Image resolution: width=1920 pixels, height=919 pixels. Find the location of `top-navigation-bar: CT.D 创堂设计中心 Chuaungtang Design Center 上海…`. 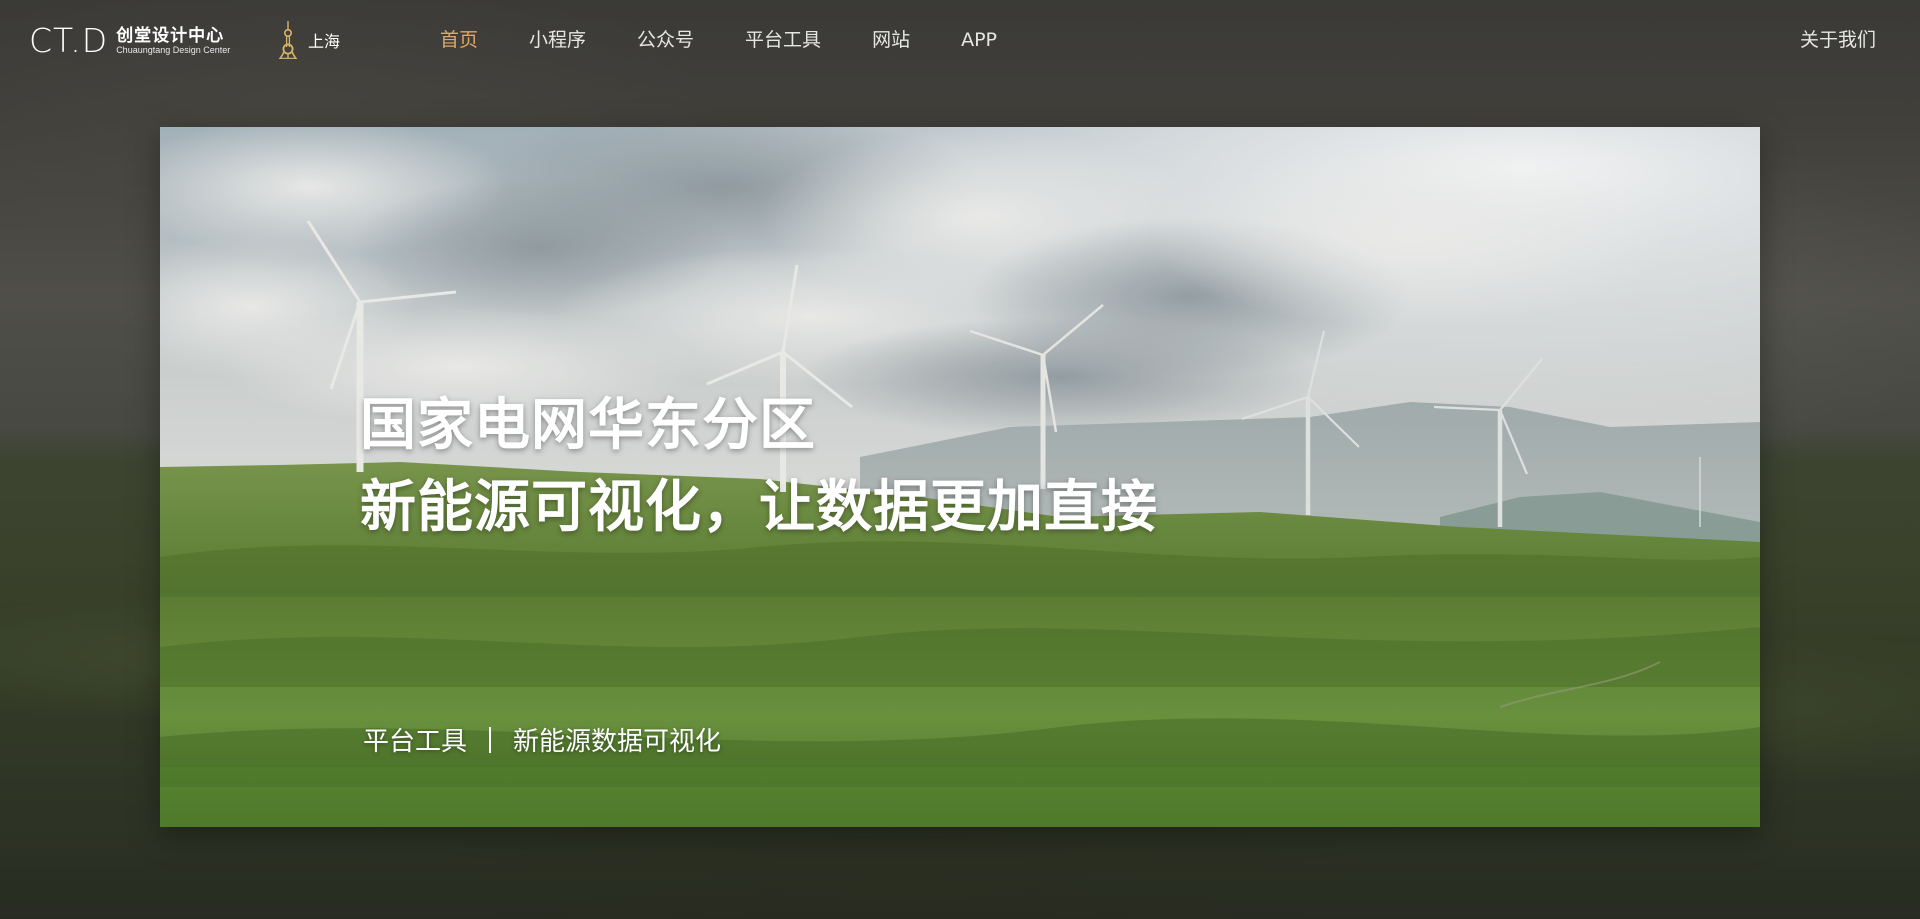

top-navigation-bar: CT.D 创堂设计中心 Chuaungtang Design Center 上海… is located at coordinates (960, 40).